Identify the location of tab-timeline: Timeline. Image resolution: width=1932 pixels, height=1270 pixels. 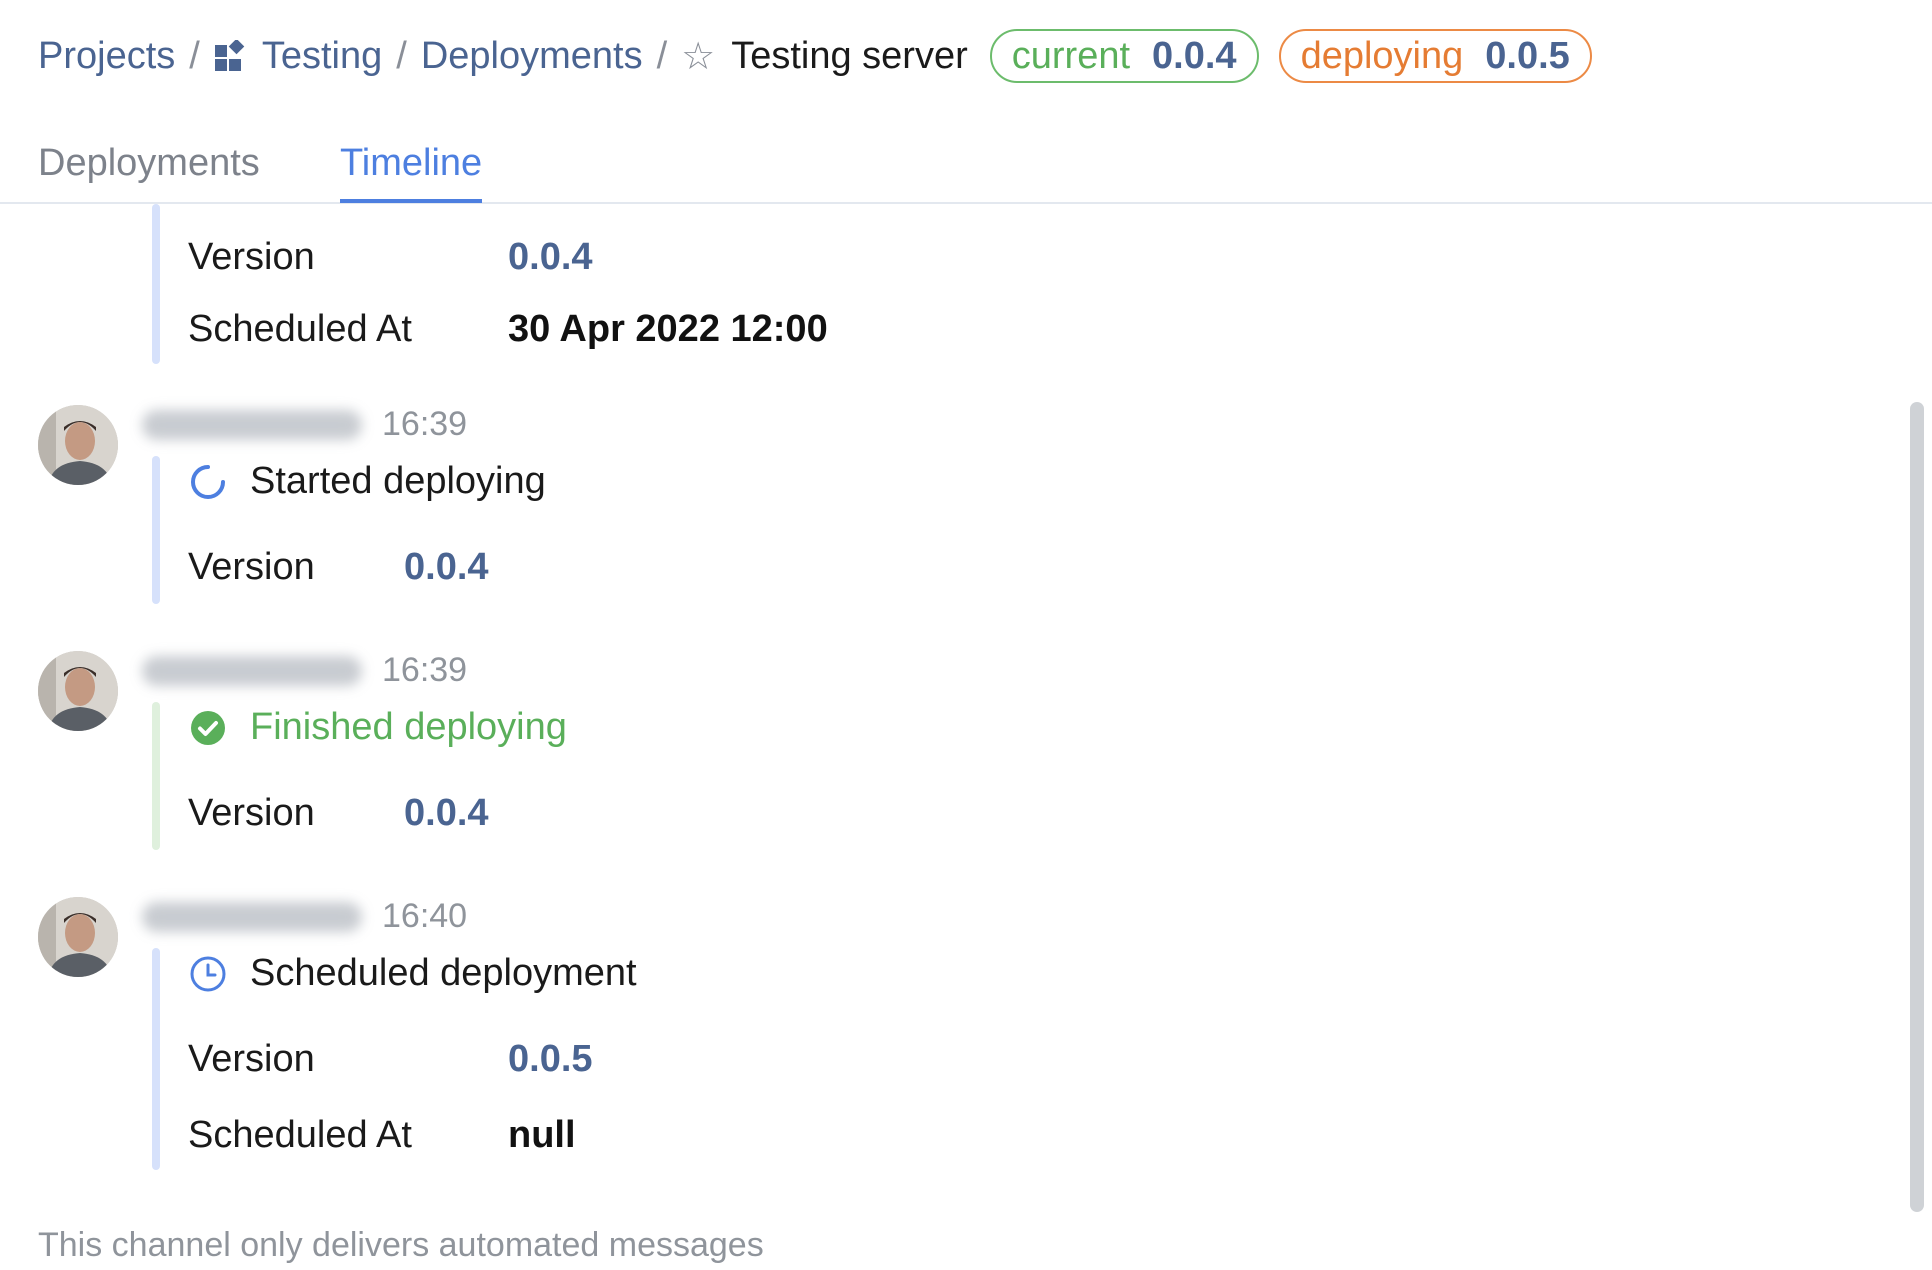
(411, 172).